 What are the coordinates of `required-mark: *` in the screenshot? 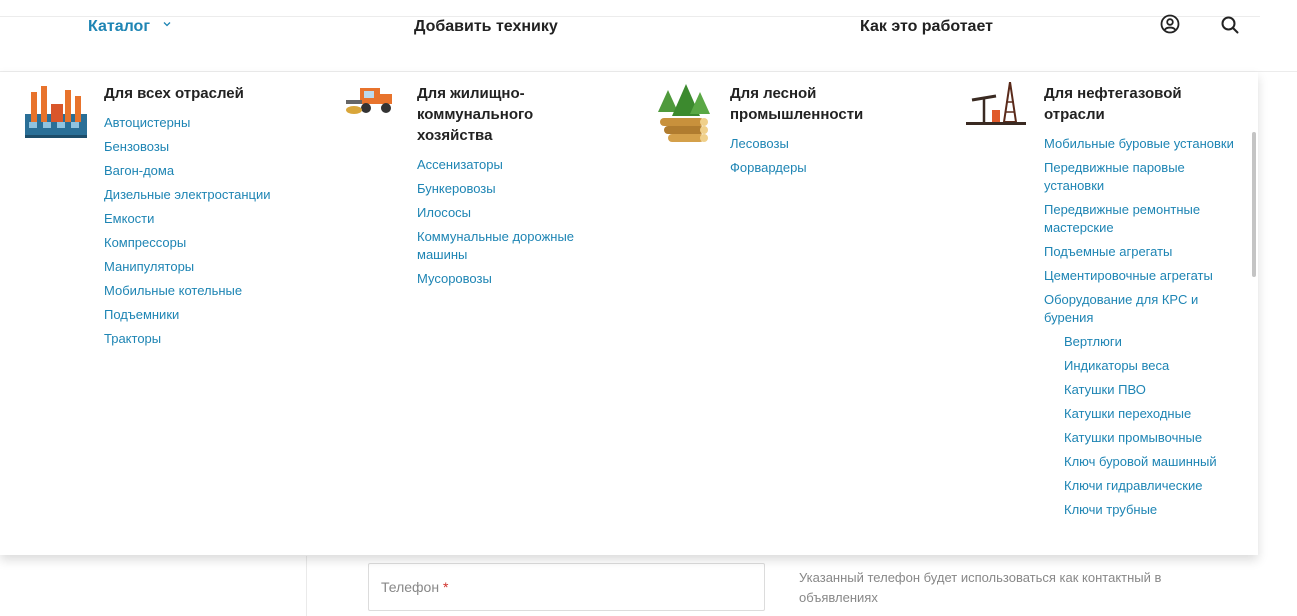 It's located at (445, 587).